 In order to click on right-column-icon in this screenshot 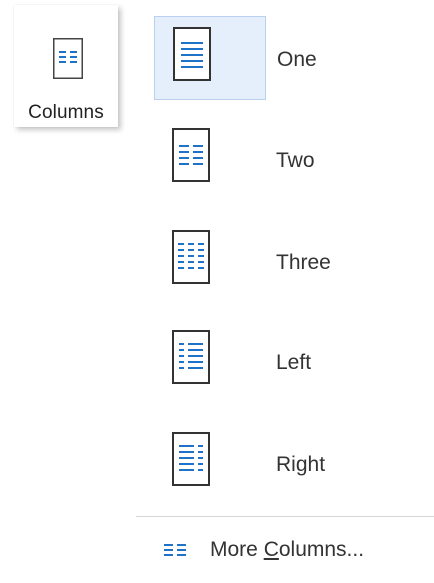, I will do `click(191, 459)`.